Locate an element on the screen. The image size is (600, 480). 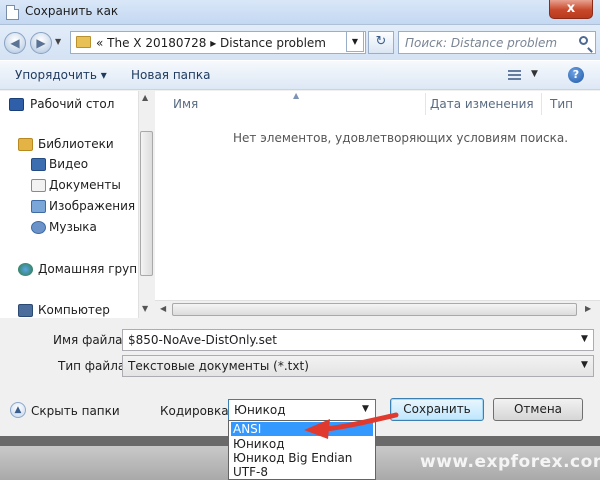
search-icon is located at coordinates (583, 40).